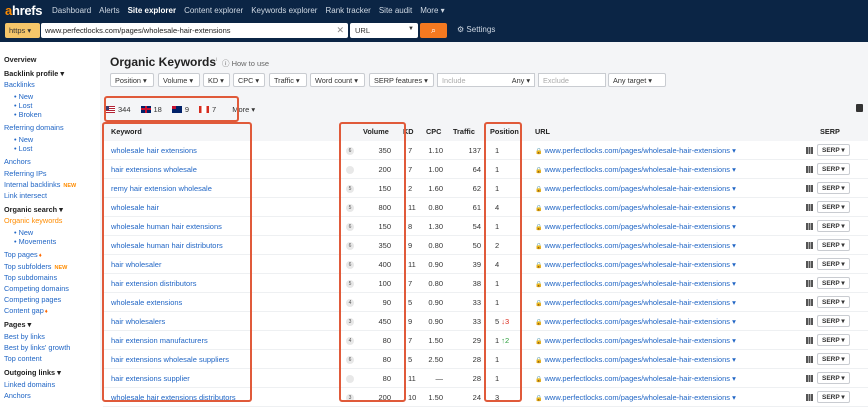  What do you see at coordinates (71, 10) in the screenshot?
I see `nav-item-0: Dashboard` at bounding box center [71, 10].